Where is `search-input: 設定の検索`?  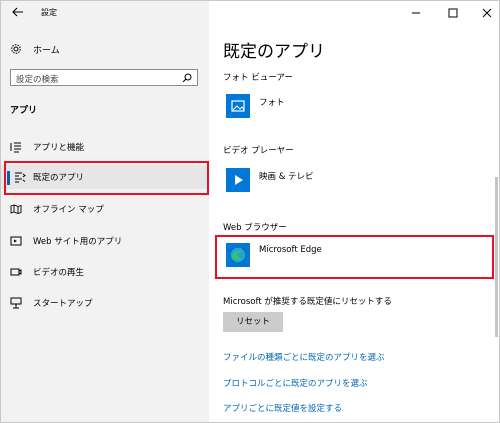 search-input: 設定の検索 is located at coordinates (104, 77).